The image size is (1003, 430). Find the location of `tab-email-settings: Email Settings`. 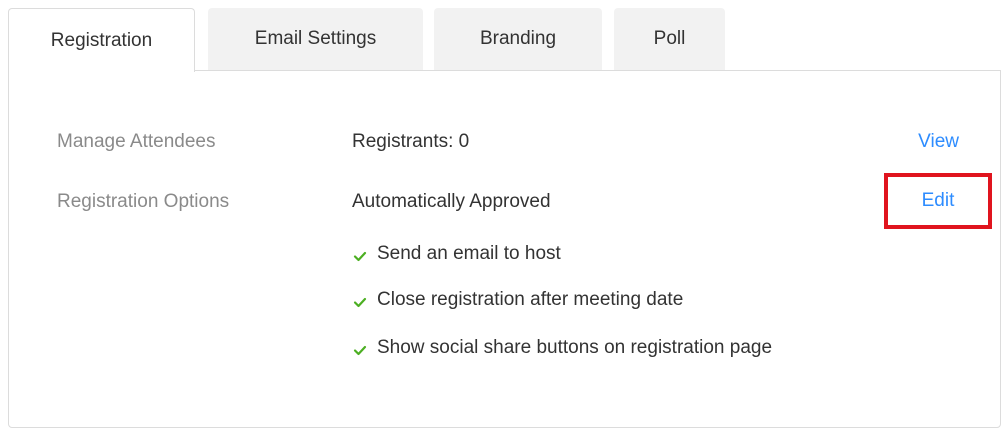

tab-email-settings: Email Settings is located at coordinates (315, 39).